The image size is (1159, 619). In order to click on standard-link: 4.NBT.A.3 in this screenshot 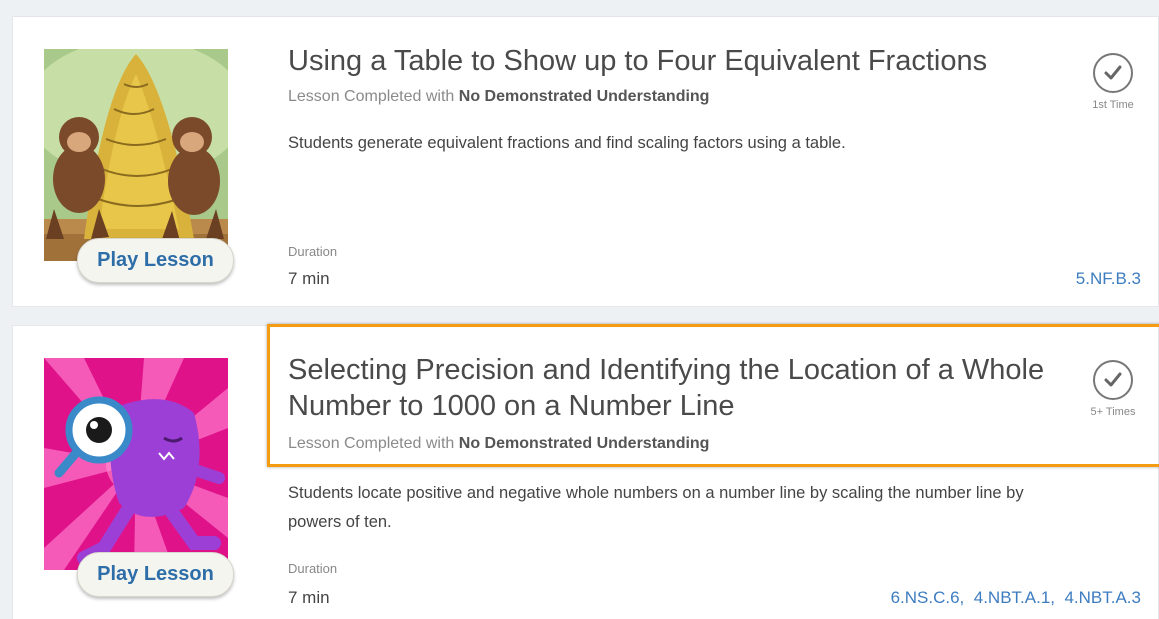, I will do `click(1102, 597)`.